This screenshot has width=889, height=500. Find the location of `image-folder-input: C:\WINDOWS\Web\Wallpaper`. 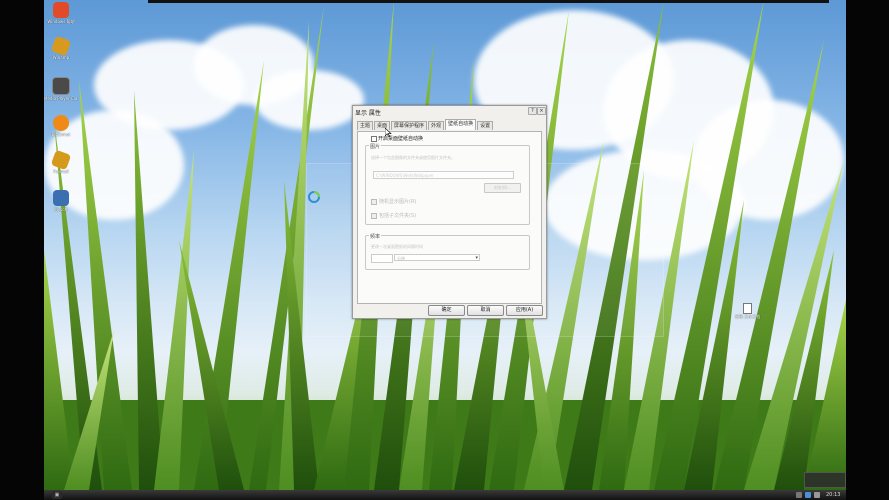

image-folder-input: C:\WINDOWS\Web\Wallpaper is located at coordinates (443, 175).